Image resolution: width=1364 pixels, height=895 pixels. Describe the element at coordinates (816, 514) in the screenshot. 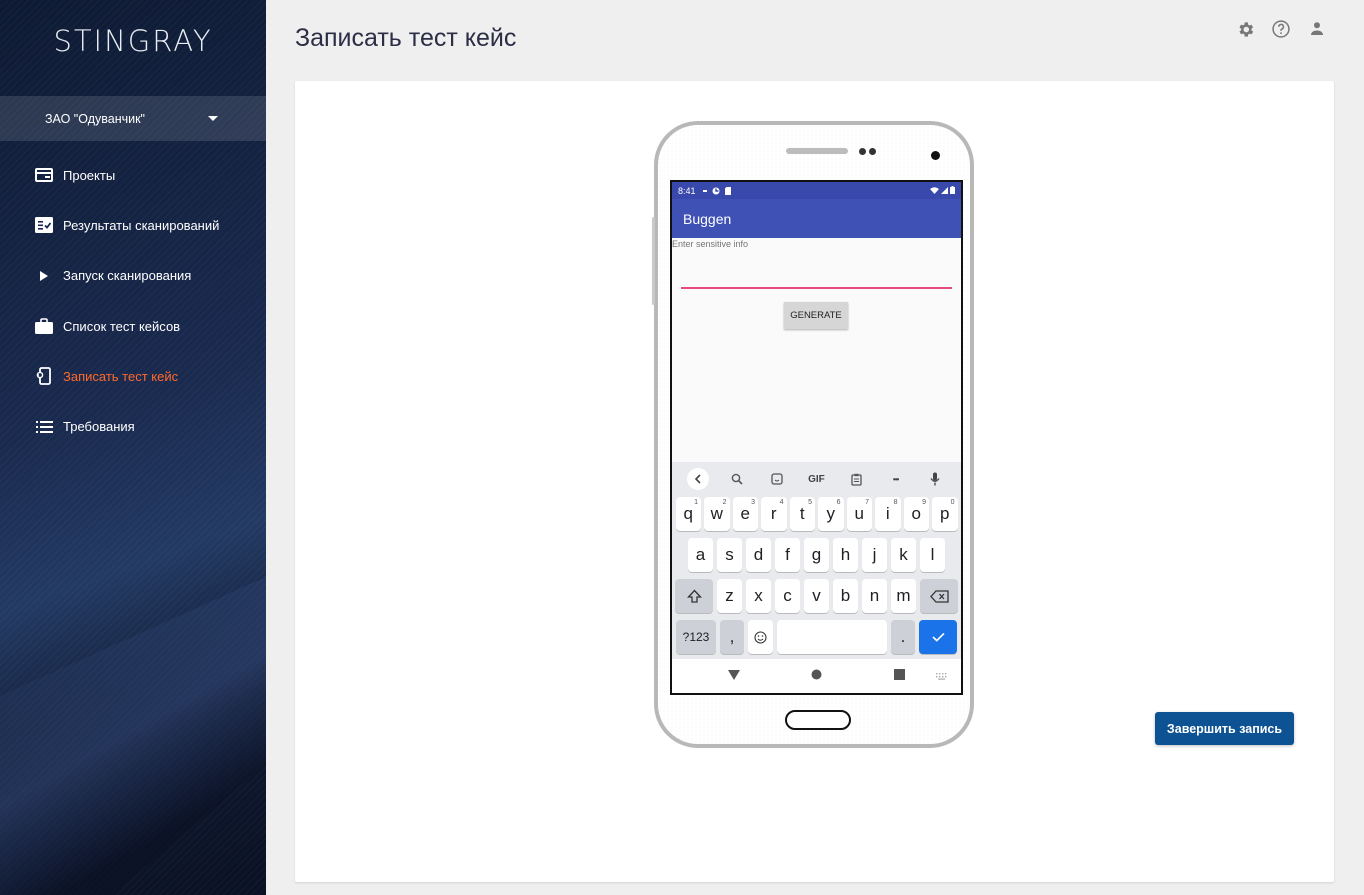

I see `keyboard-row-1: q1 w2 e3 r4 t5 y6 u7 i8 o9 p0` at that location.